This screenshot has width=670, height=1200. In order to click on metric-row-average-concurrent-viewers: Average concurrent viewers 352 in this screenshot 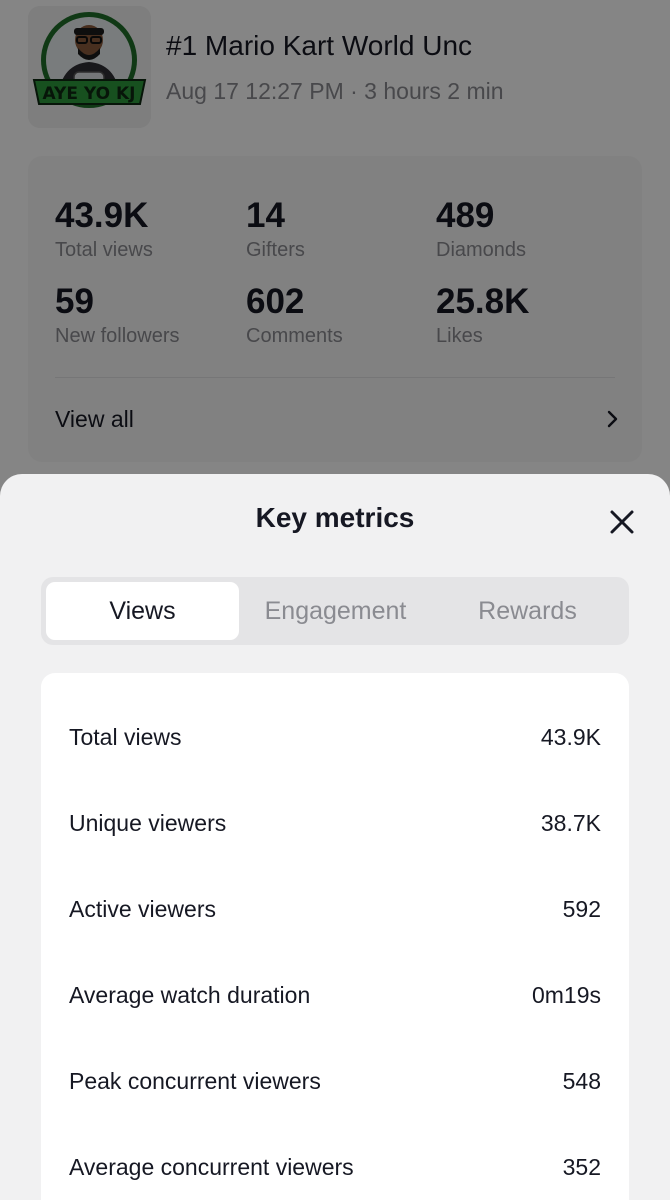, I will do `click(335, 1167)`.